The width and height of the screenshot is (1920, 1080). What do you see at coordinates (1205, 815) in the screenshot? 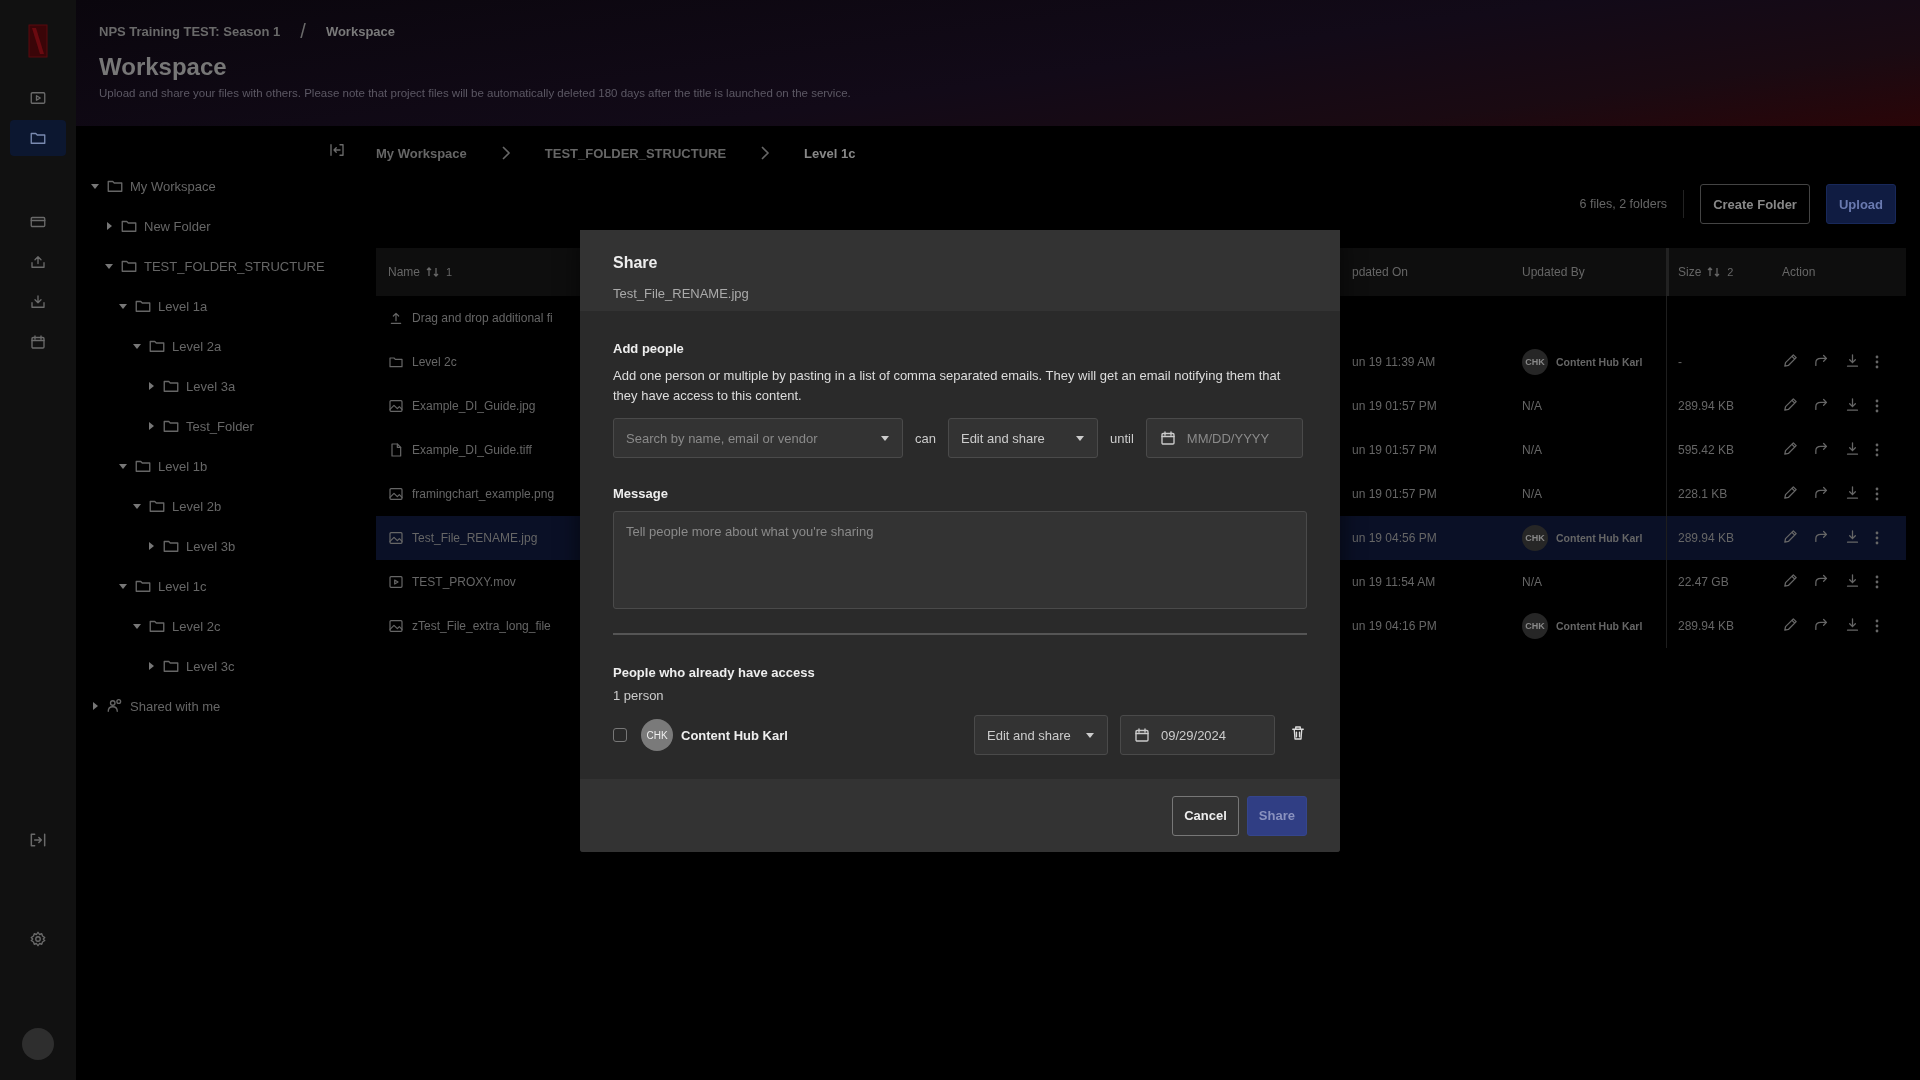
I see `cancel-button: Cancel` at bounding box center [1205, 815].